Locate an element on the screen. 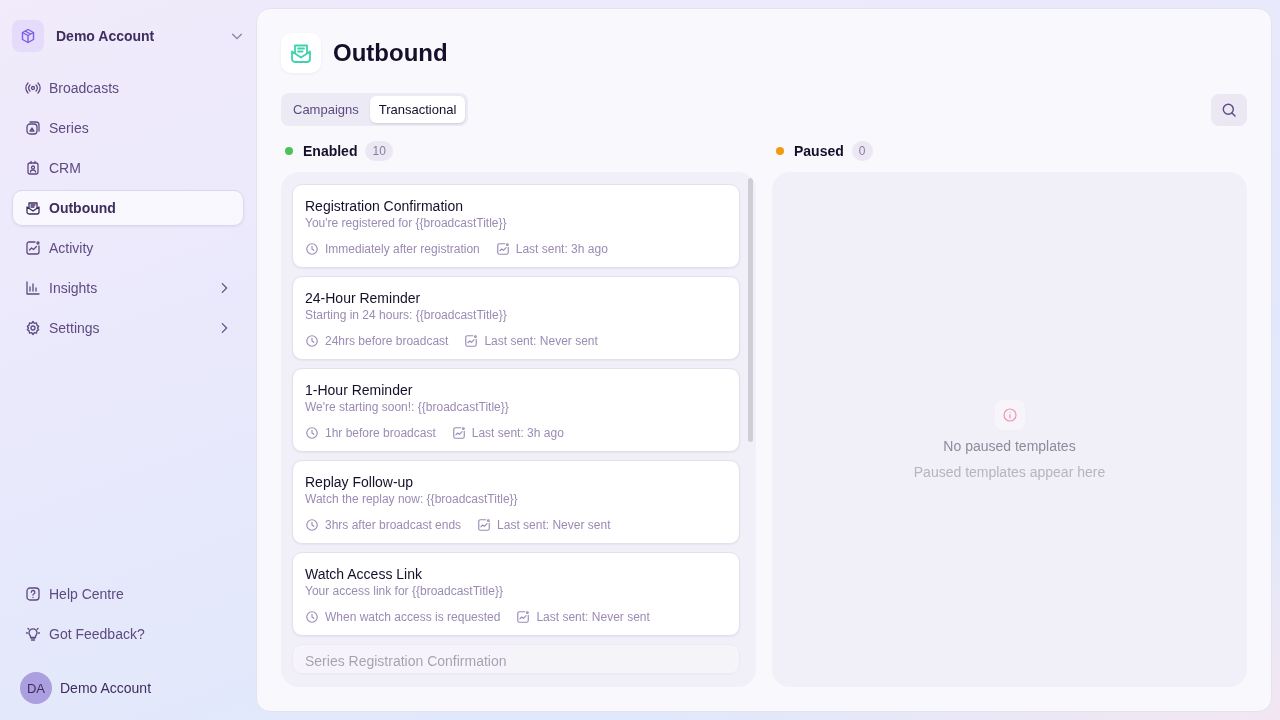  template-title: 24-Hour Reminder is located at coordinates (363, 298).